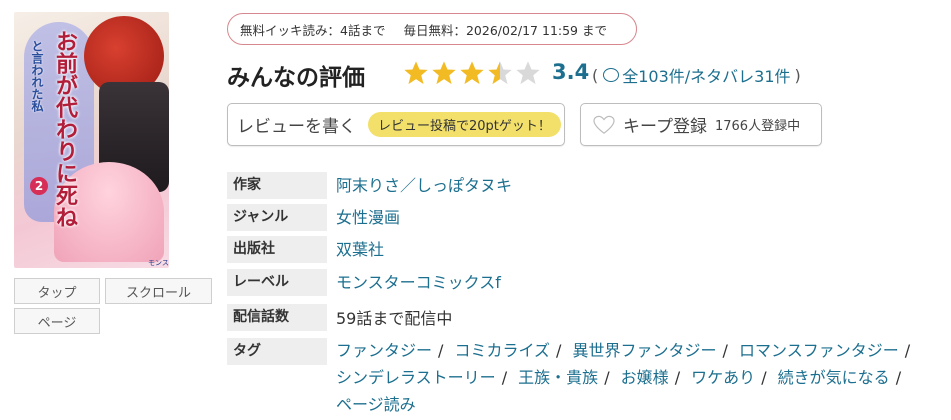 The height and width of the screenshot is (420, 951). I want to click on author-value: 阿末りさ／しっぽタヌキ, so click(424, 184).